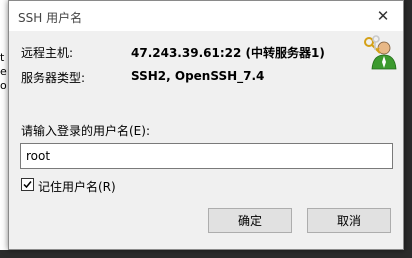 The width and height of the screenshot is (412, 258). Describe the element at coordinates (50, 18) in the screenshot. I see `dialog-title: SSH 用户名` at that location.